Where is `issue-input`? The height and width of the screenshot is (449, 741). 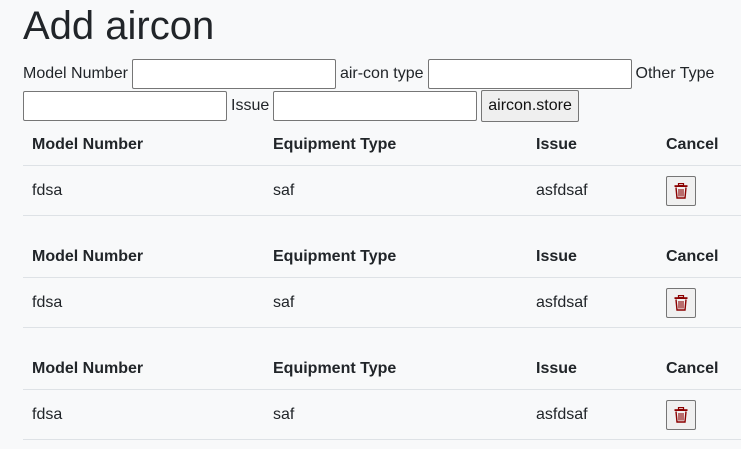
issue-input is located at coordinates (375, 106).